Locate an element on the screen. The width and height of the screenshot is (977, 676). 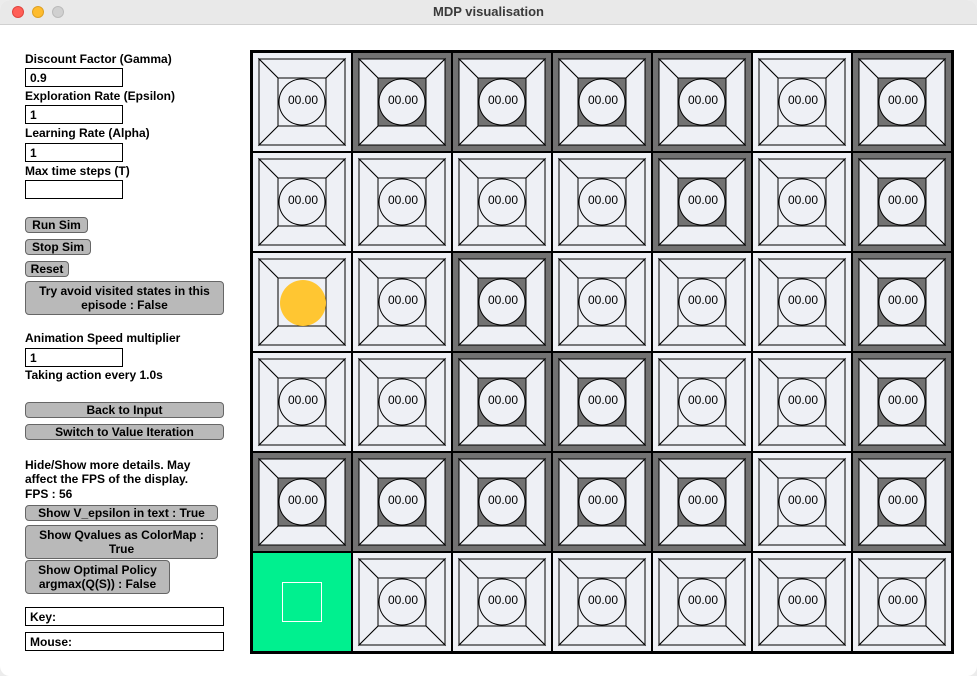
back-to-input-button: Back to Input is located at coordinates (124, 410).